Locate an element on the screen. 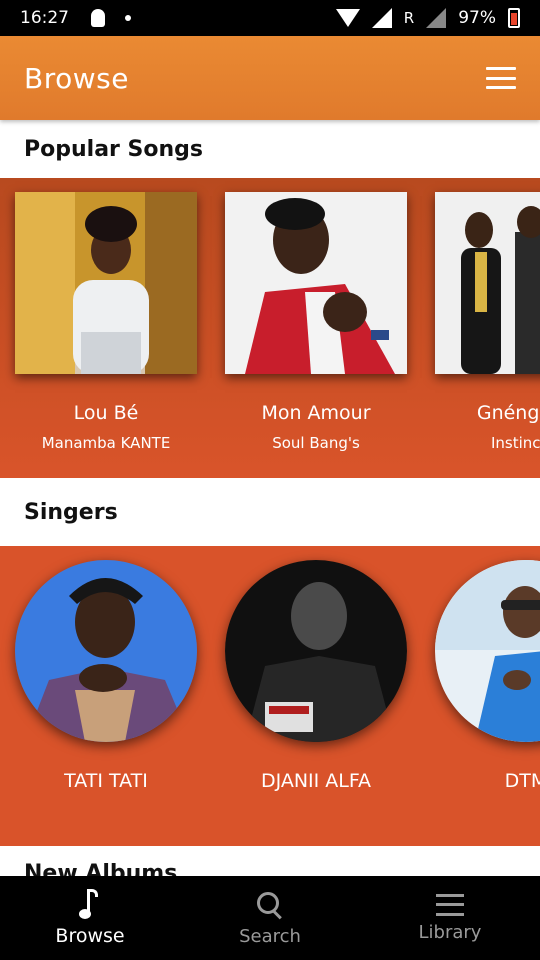 This screenshot has height=960, width=540. singer-name: DJANII ALFA is located at coordinates (316, 781).